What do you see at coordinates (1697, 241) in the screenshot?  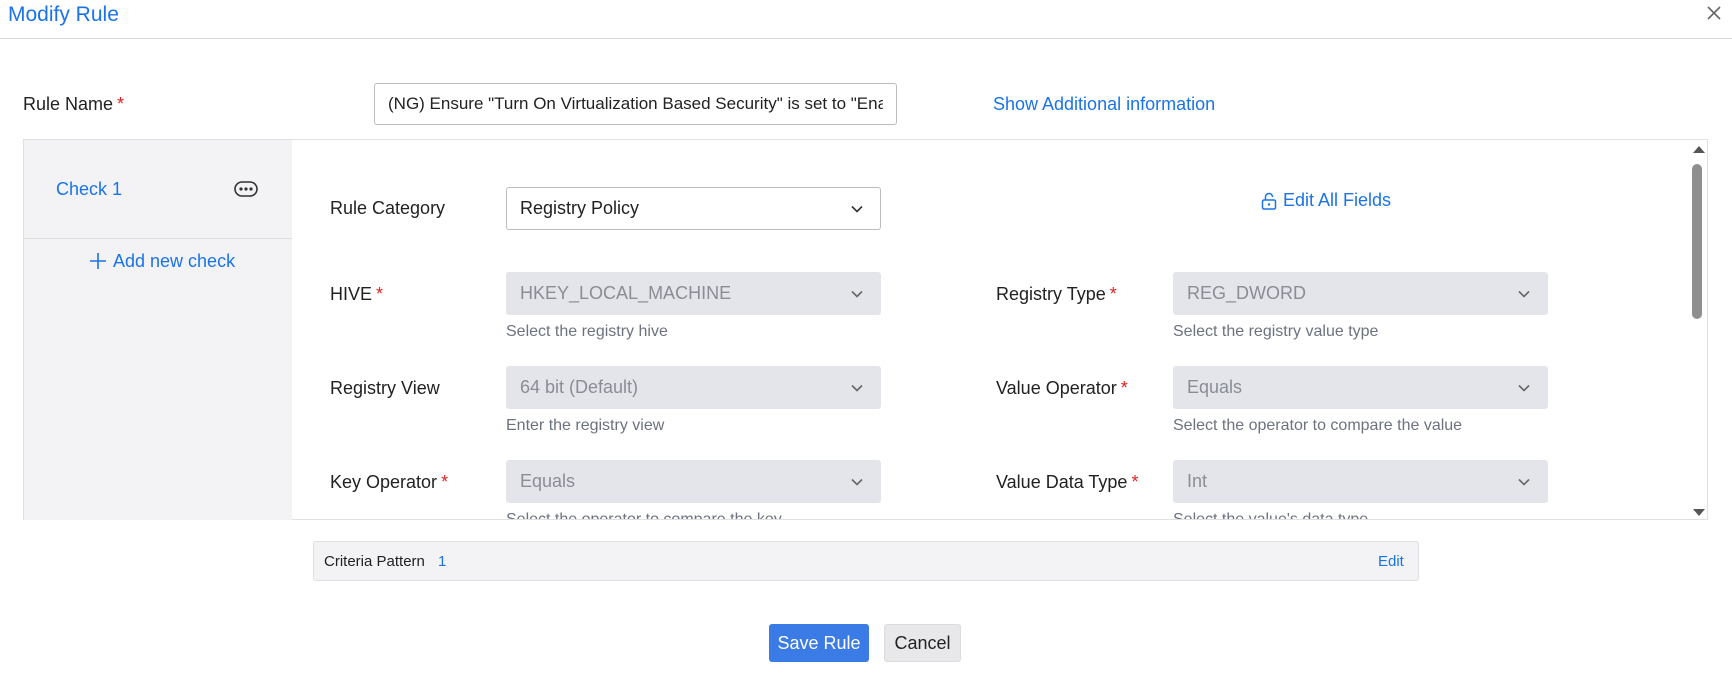 I see `scrollbar-thumb` at bounding box center [1697, 241].